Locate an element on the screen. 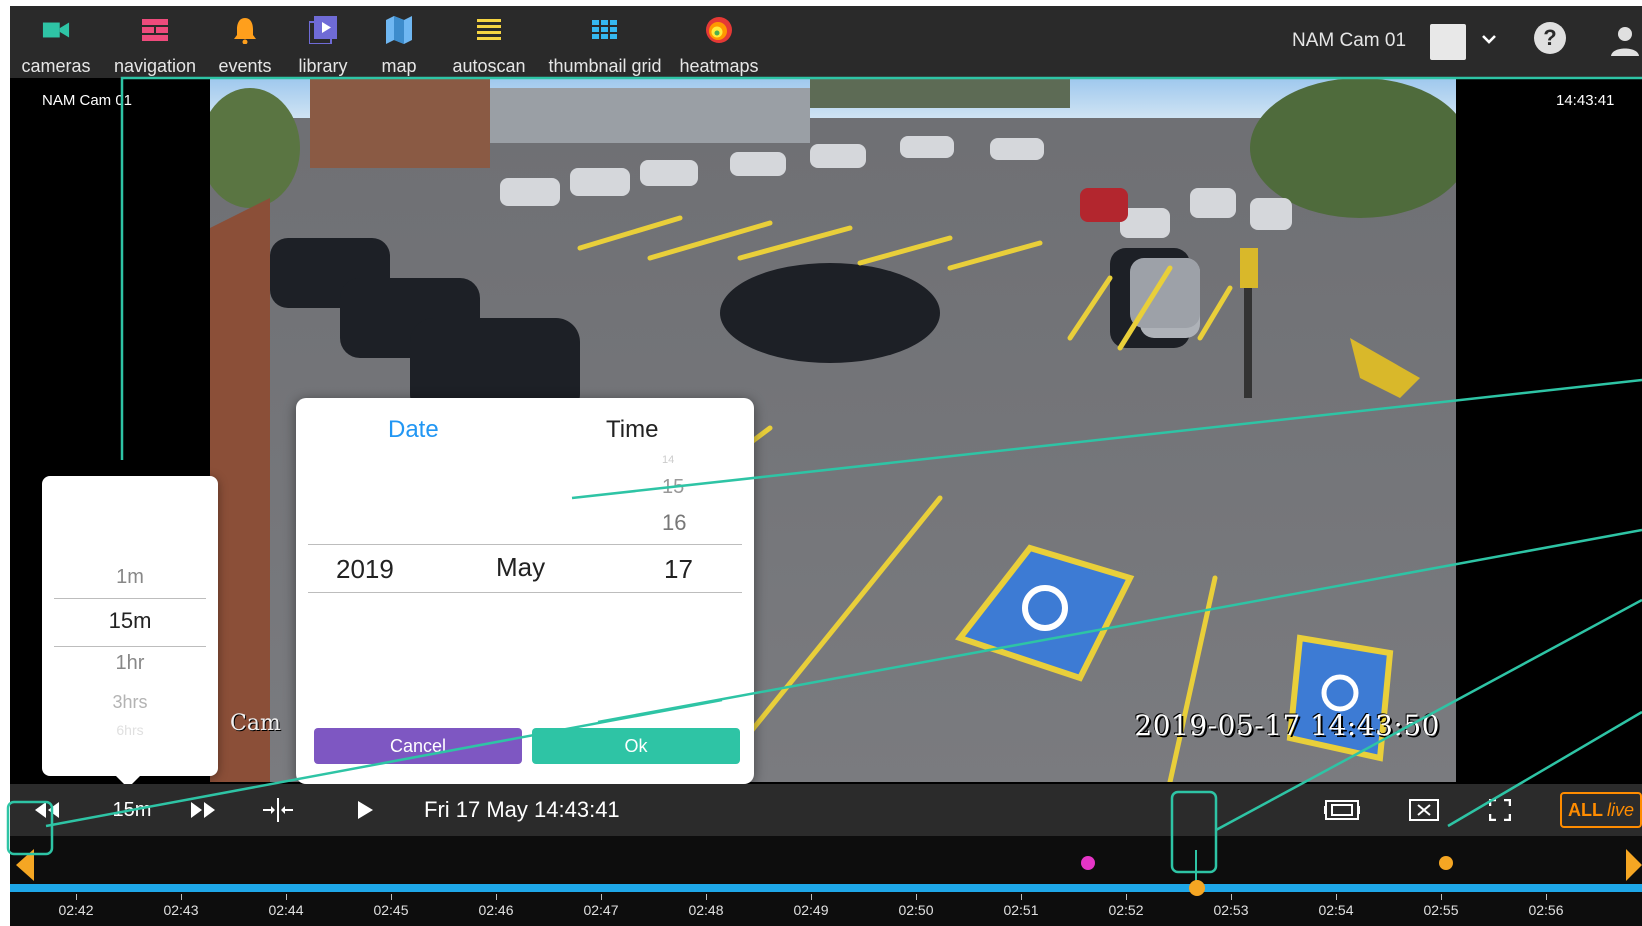 This screenshot has width=1642, height=926. nav-cameras: cameras is located at coordinates (56, 44).